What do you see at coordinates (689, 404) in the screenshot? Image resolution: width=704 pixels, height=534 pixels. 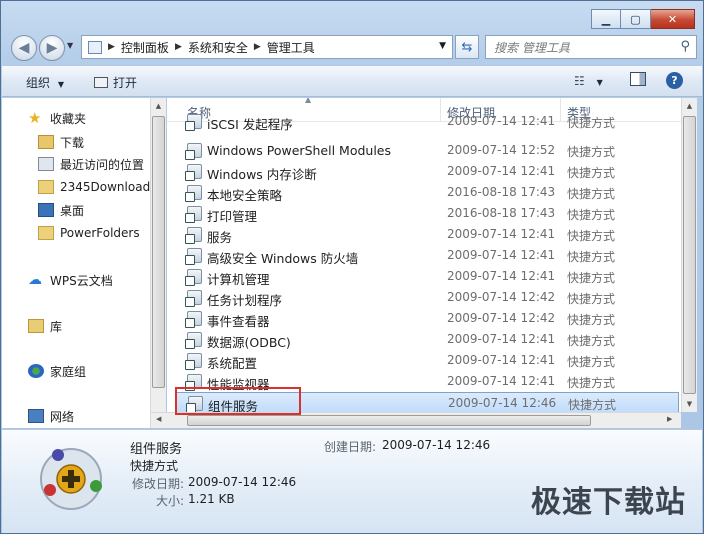 I see `scroll-down-arrow: ▼` at bounding box center [689, 404].